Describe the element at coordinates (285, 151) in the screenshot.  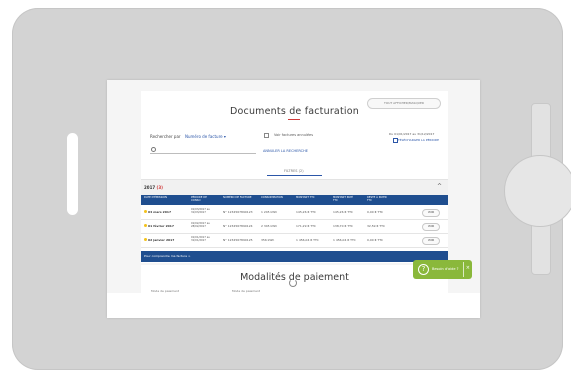
I see `cancel-search-link: ANNULER LA RECHERCHE` at that location.